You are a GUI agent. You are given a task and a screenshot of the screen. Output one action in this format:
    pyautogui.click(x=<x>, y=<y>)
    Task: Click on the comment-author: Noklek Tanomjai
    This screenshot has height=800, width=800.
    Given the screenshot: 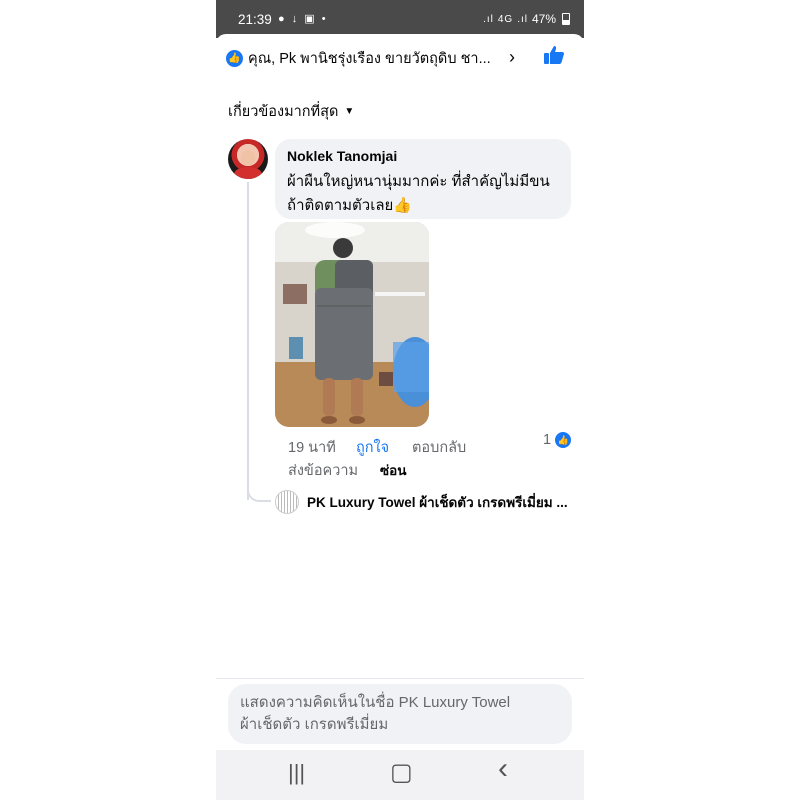 What is the action you would take?
    pyautogui.click(x=342, y=156)
    